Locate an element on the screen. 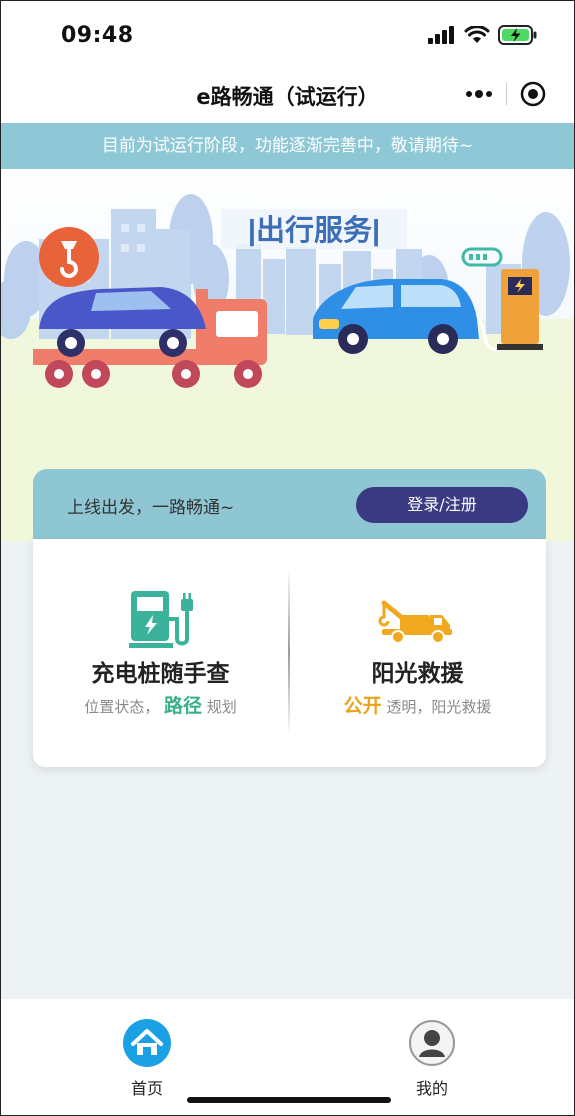 This screenshot has width=575, height=1116. status-bar: 09:48 is located at coordinates (287, 36).